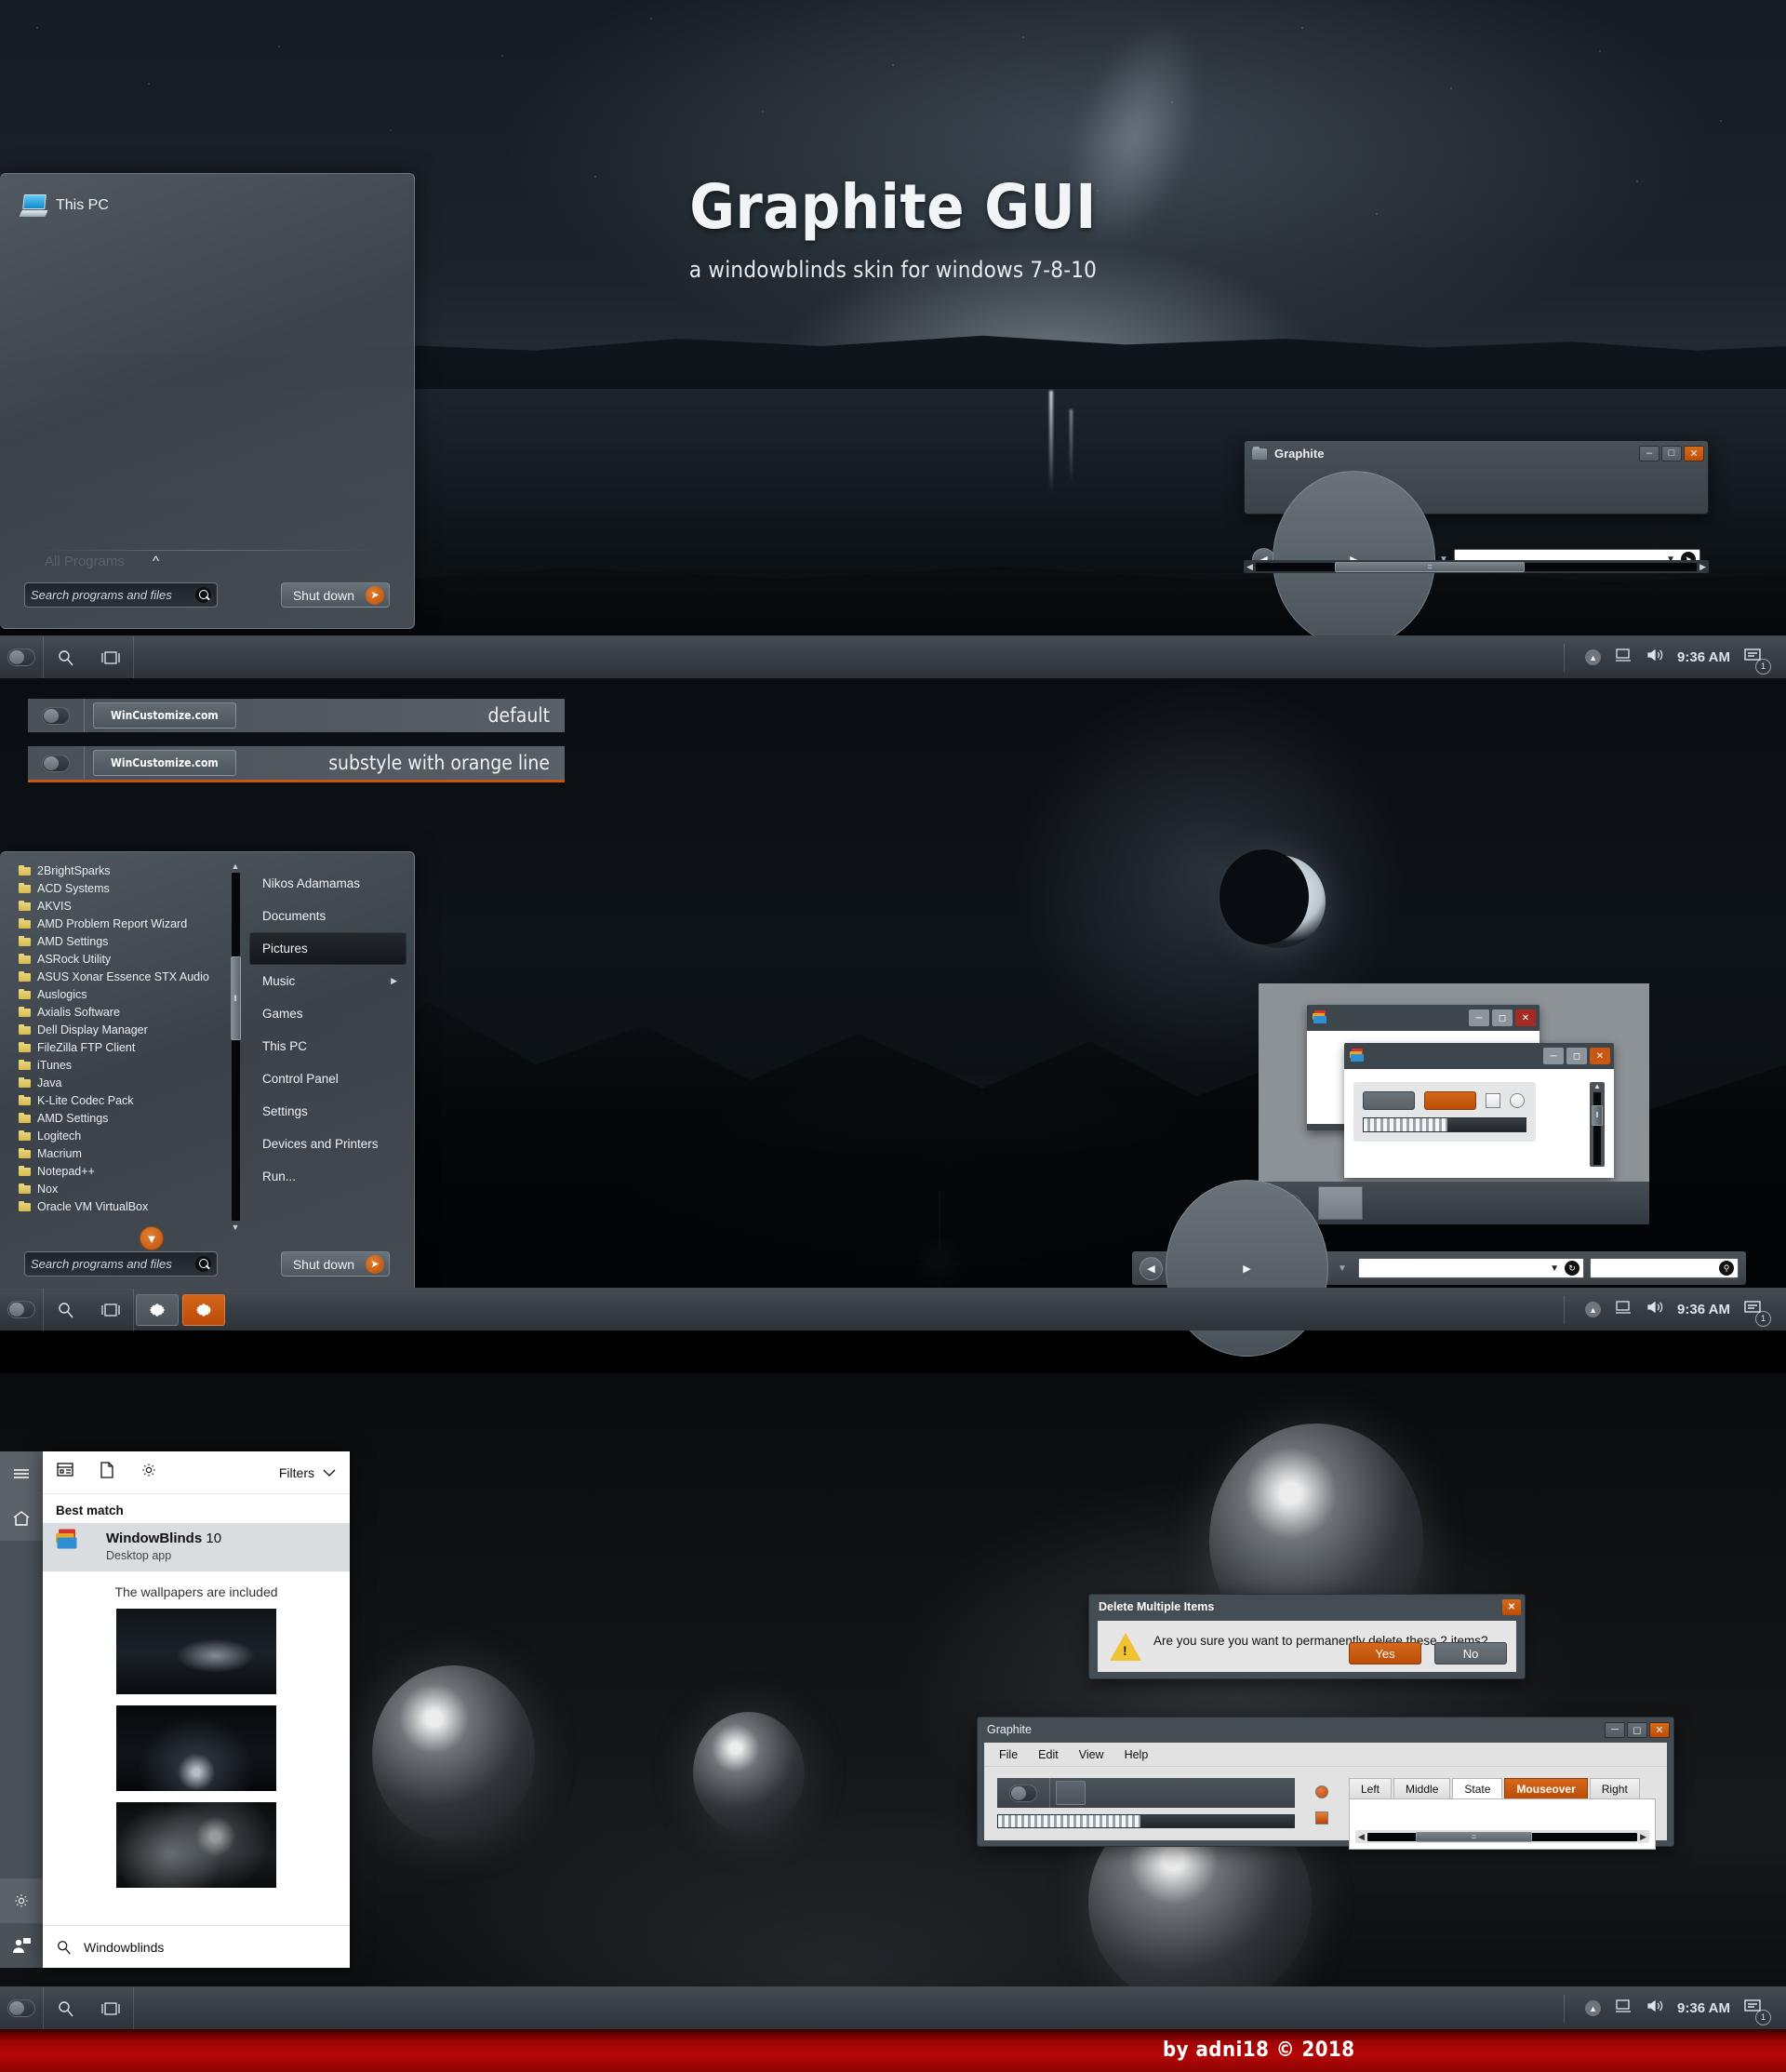  Describe the element at coordinates (125, 1047) in the screenshot. I see `list-item: FileZilla FTP Client` at that location.